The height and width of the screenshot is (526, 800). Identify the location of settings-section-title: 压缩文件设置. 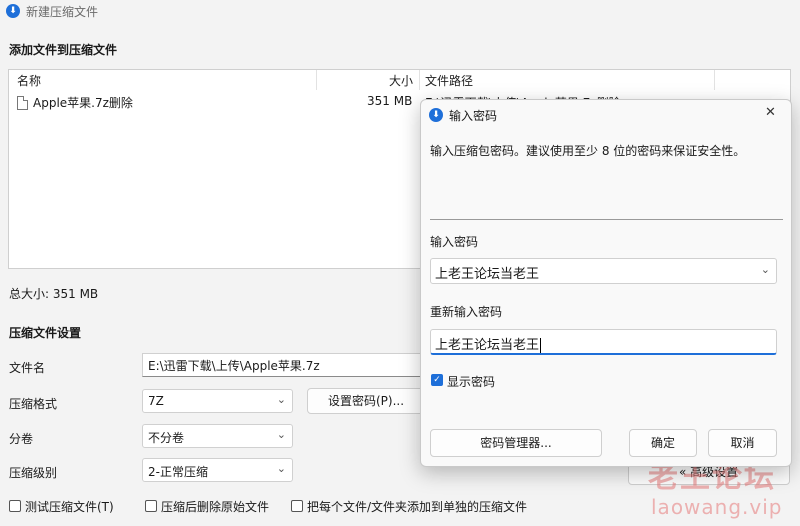
(45, 333).